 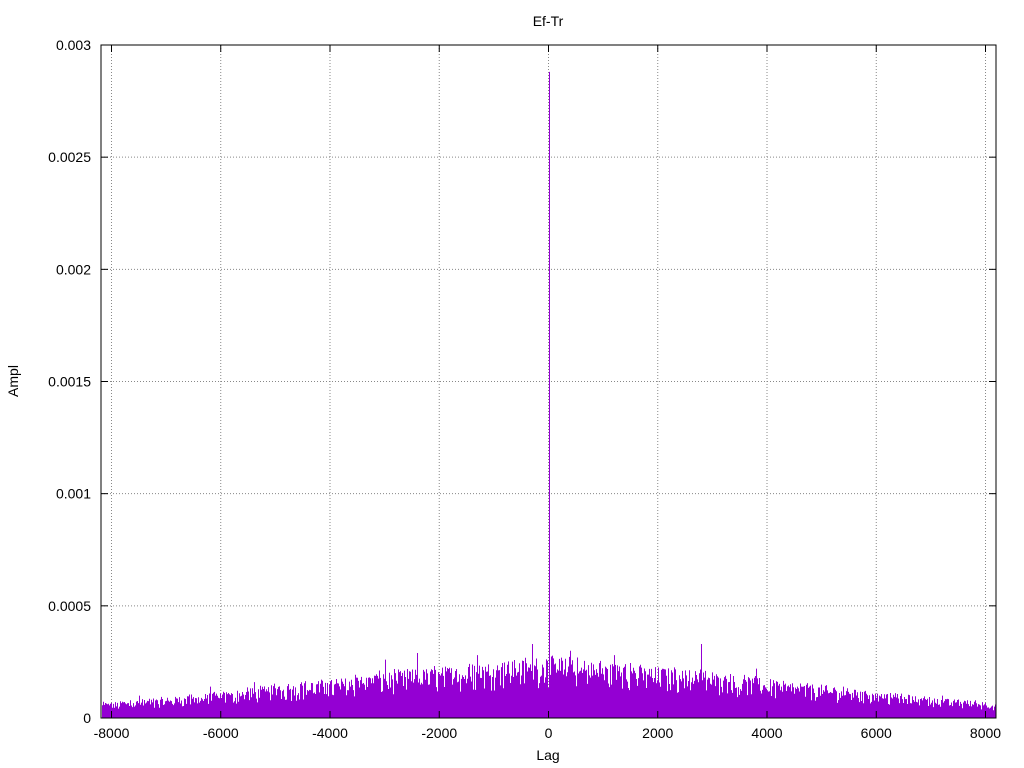 What do you see at coordinates (73, 269) in the screenshot?
I see `y-tick-label: 0.002` at bounding box center [73, 269].